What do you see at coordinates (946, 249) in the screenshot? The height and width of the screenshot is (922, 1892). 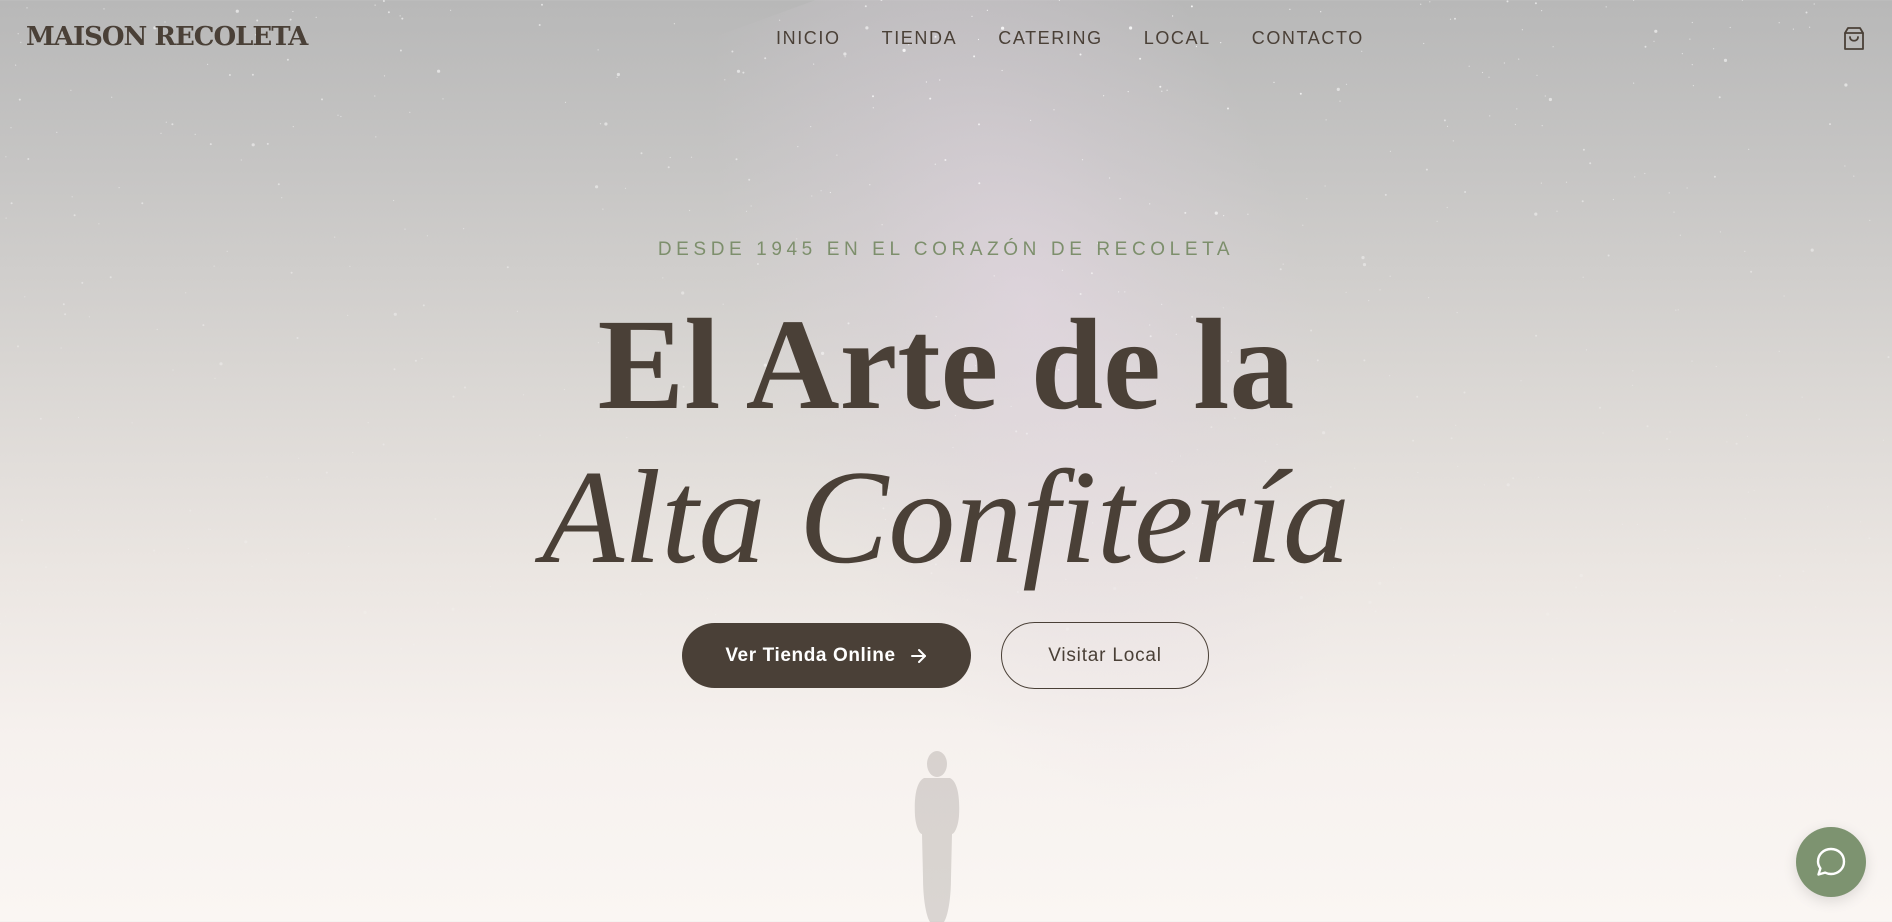 I see `hero-tagline: DESDE 1945 EN EL CORAZÓN DE RECOLETA` at bounding box center [946, 249].